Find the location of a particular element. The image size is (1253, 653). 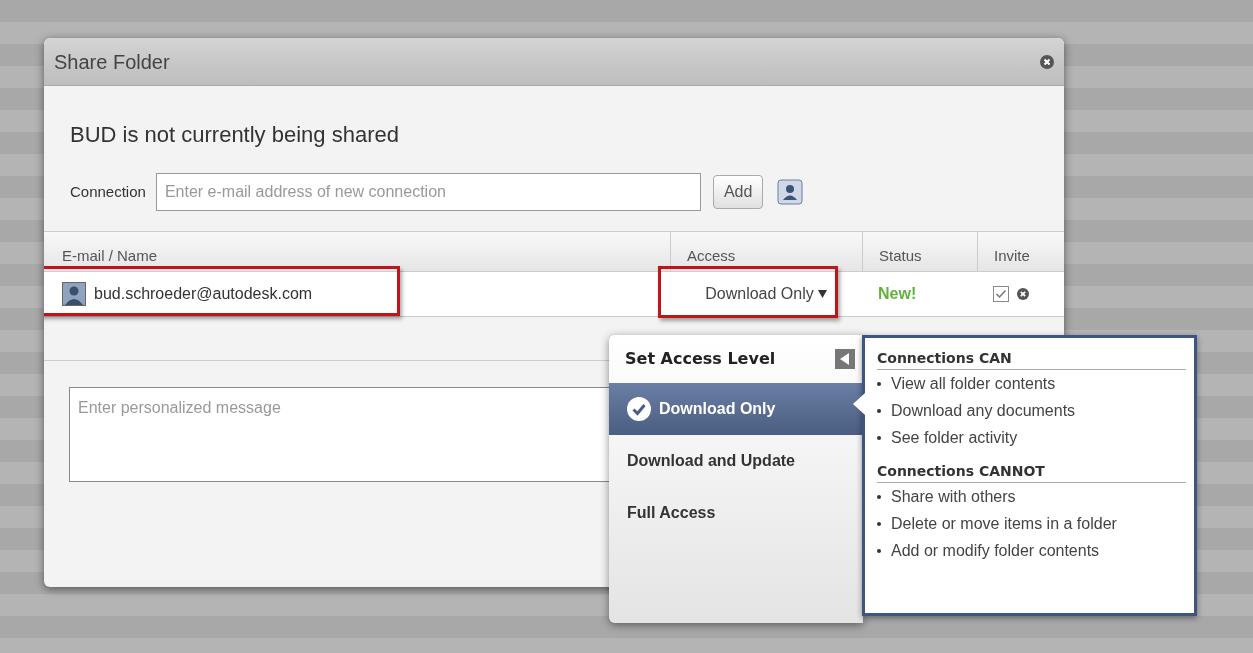

permission-item: Delete or move items in a folder is located at coordinates (1004, 523).